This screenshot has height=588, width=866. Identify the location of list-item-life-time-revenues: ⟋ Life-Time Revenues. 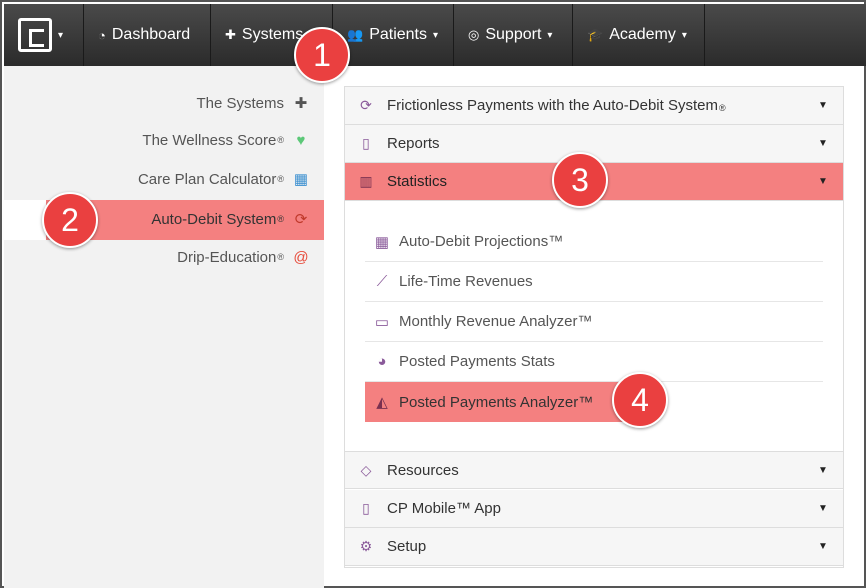
(594, 282).